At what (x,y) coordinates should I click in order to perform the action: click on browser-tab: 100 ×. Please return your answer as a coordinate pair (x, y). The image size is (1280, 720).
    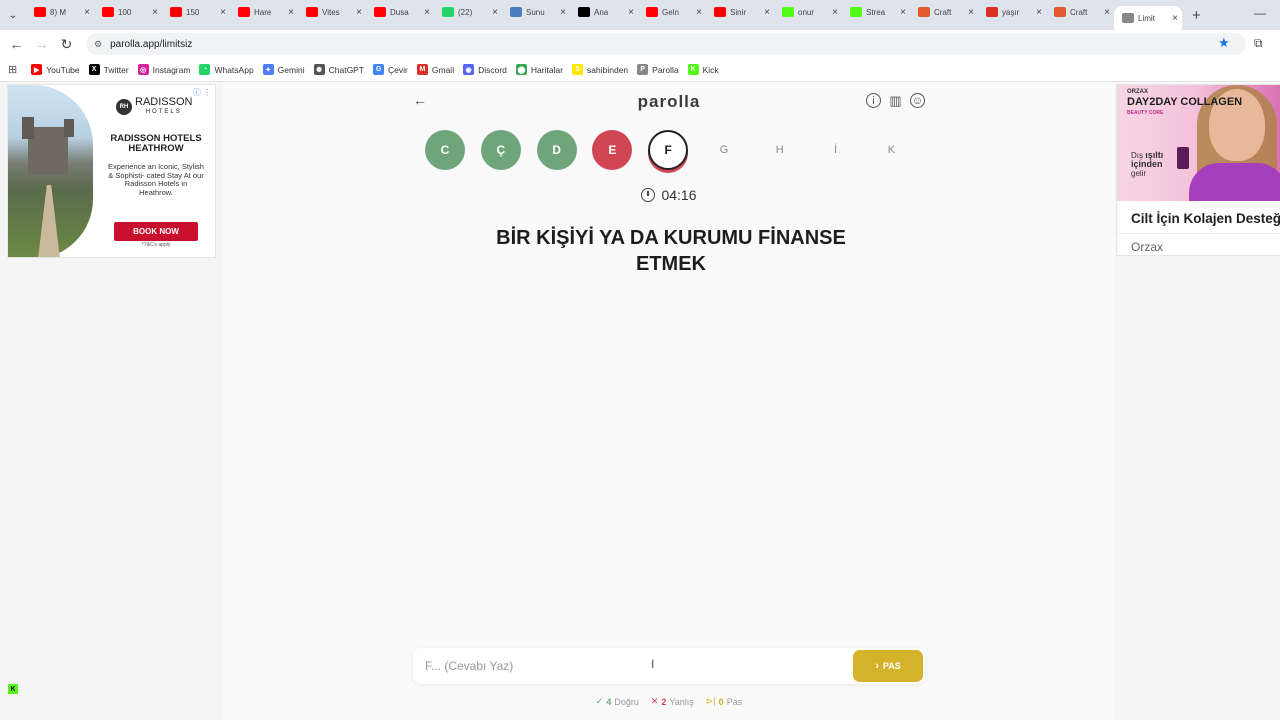
    Looking at the image, I should click on (128, 12).